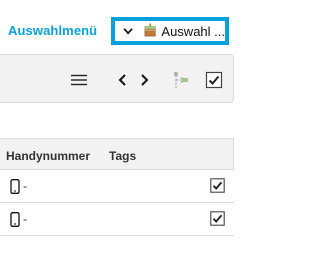 Image resolution: width=320 pixels, height=260 pixels. I want to click on column-header-tags: Tags, so click(122, 156).